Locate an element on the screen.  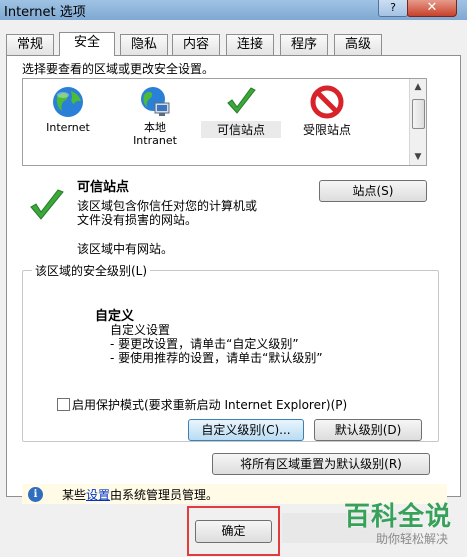
zone-restricted-sites: 受限站点 is located at coordinates (327, 111).